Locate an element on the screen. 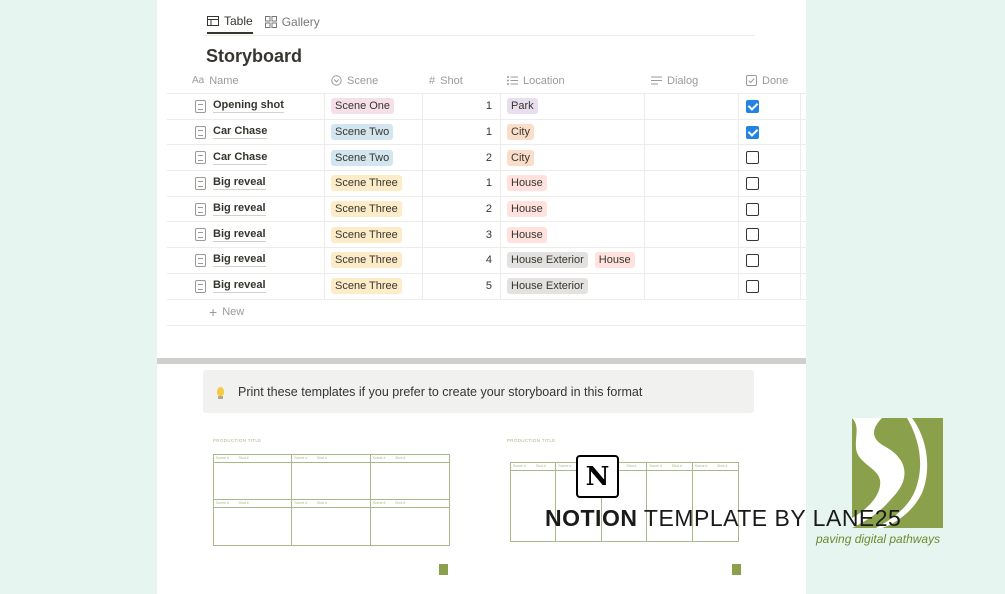 This screenshot has width=1005, height=594. table-row: Car Chase Scene Two 1 City is located at coordinates (486, 132).